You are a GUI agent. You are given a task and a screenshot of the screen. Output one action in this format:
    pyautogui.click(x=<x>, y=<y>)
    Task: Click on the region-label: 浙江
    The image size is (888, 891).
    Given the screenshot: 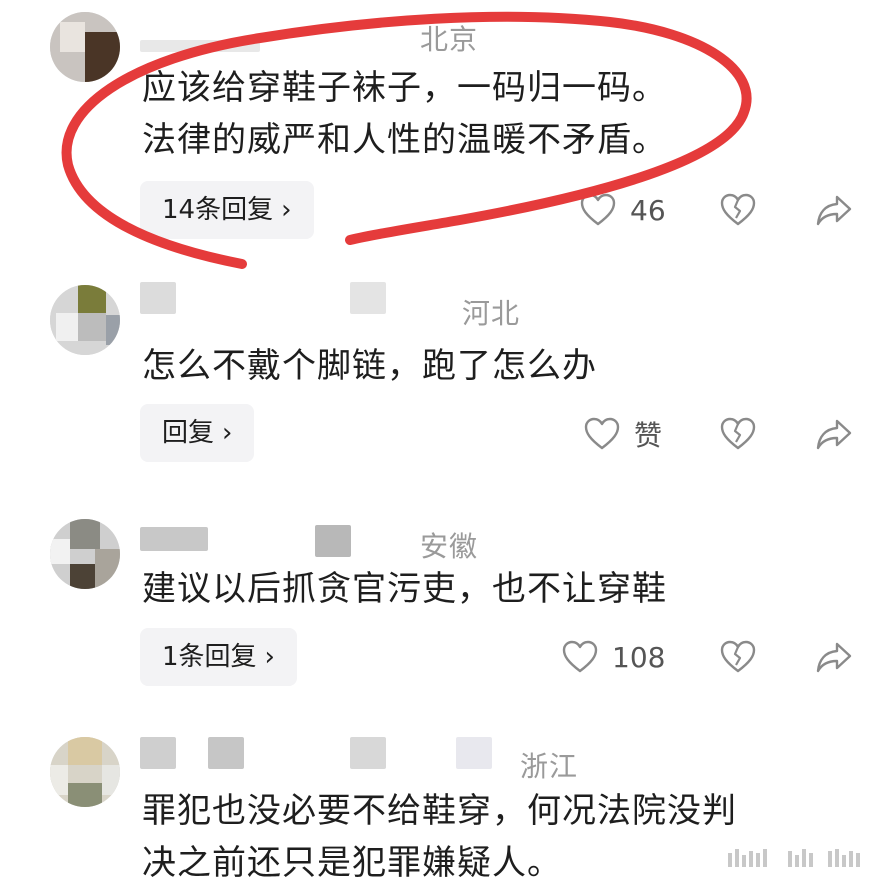 What is the action you would take?
    pyautogui.click(x=549, y=766)
    